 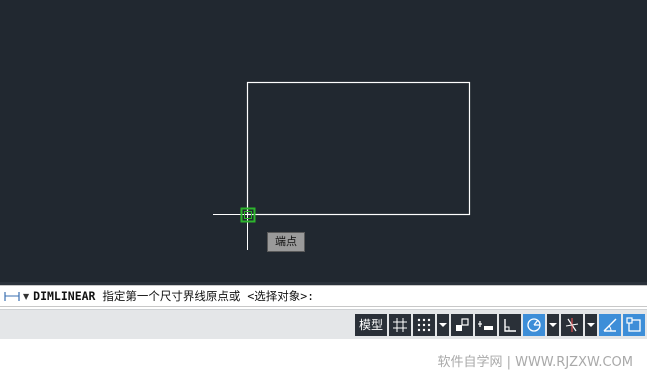 What do you see at coordinates (486, 325) in the screenshot?
I see `dynamic-input-icon` at bounding box center [486, 325].